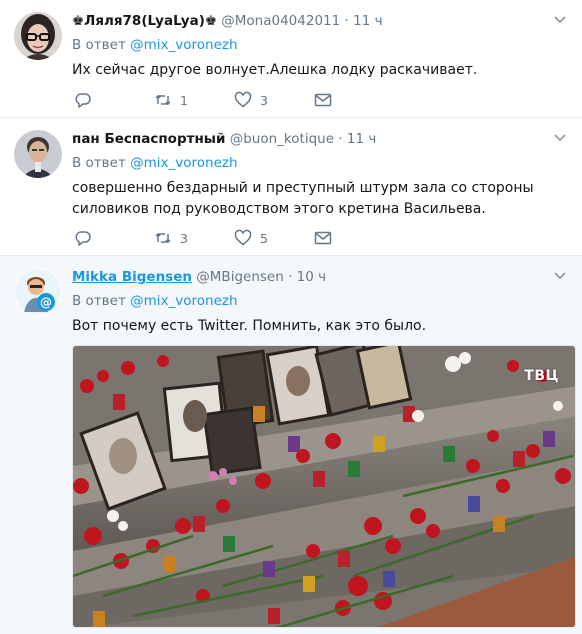 The height and width of the screenshot is (634, 582). I want to click on tweet-header: Mikka Bigensen @MBigensen · 10 ч, so click(307, 277).